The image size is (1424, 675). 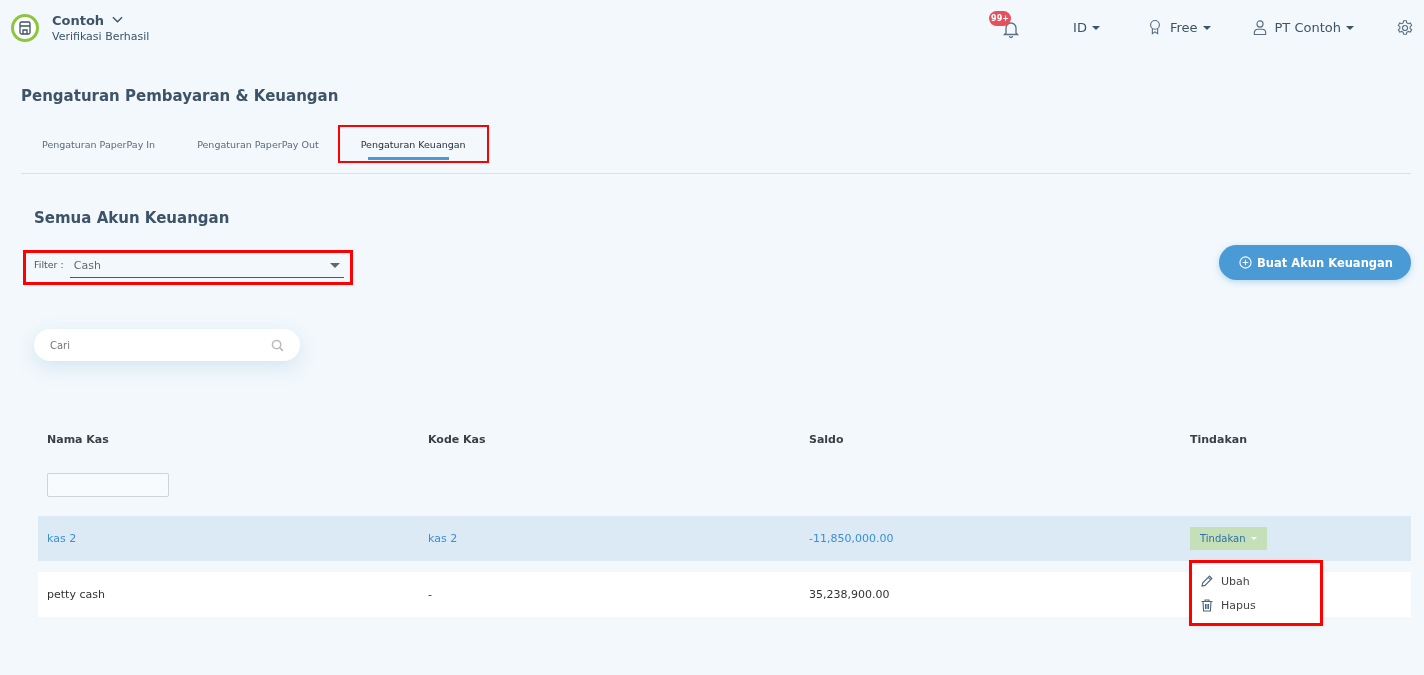 I want to click on table-cell-text: 35,238,900.00, so click(x=850, y=594).